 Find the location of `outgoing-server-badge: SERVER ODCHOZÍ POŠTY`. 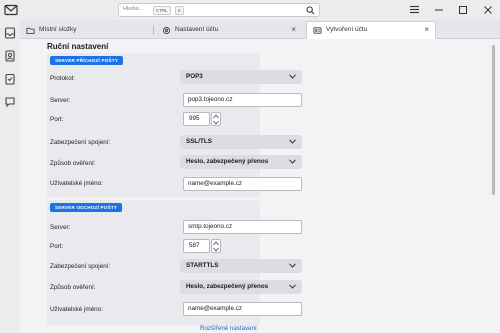

outgoing-server-badge: SERVER ODCHOZÍ POŠTY is located at coordinates (86, 207).